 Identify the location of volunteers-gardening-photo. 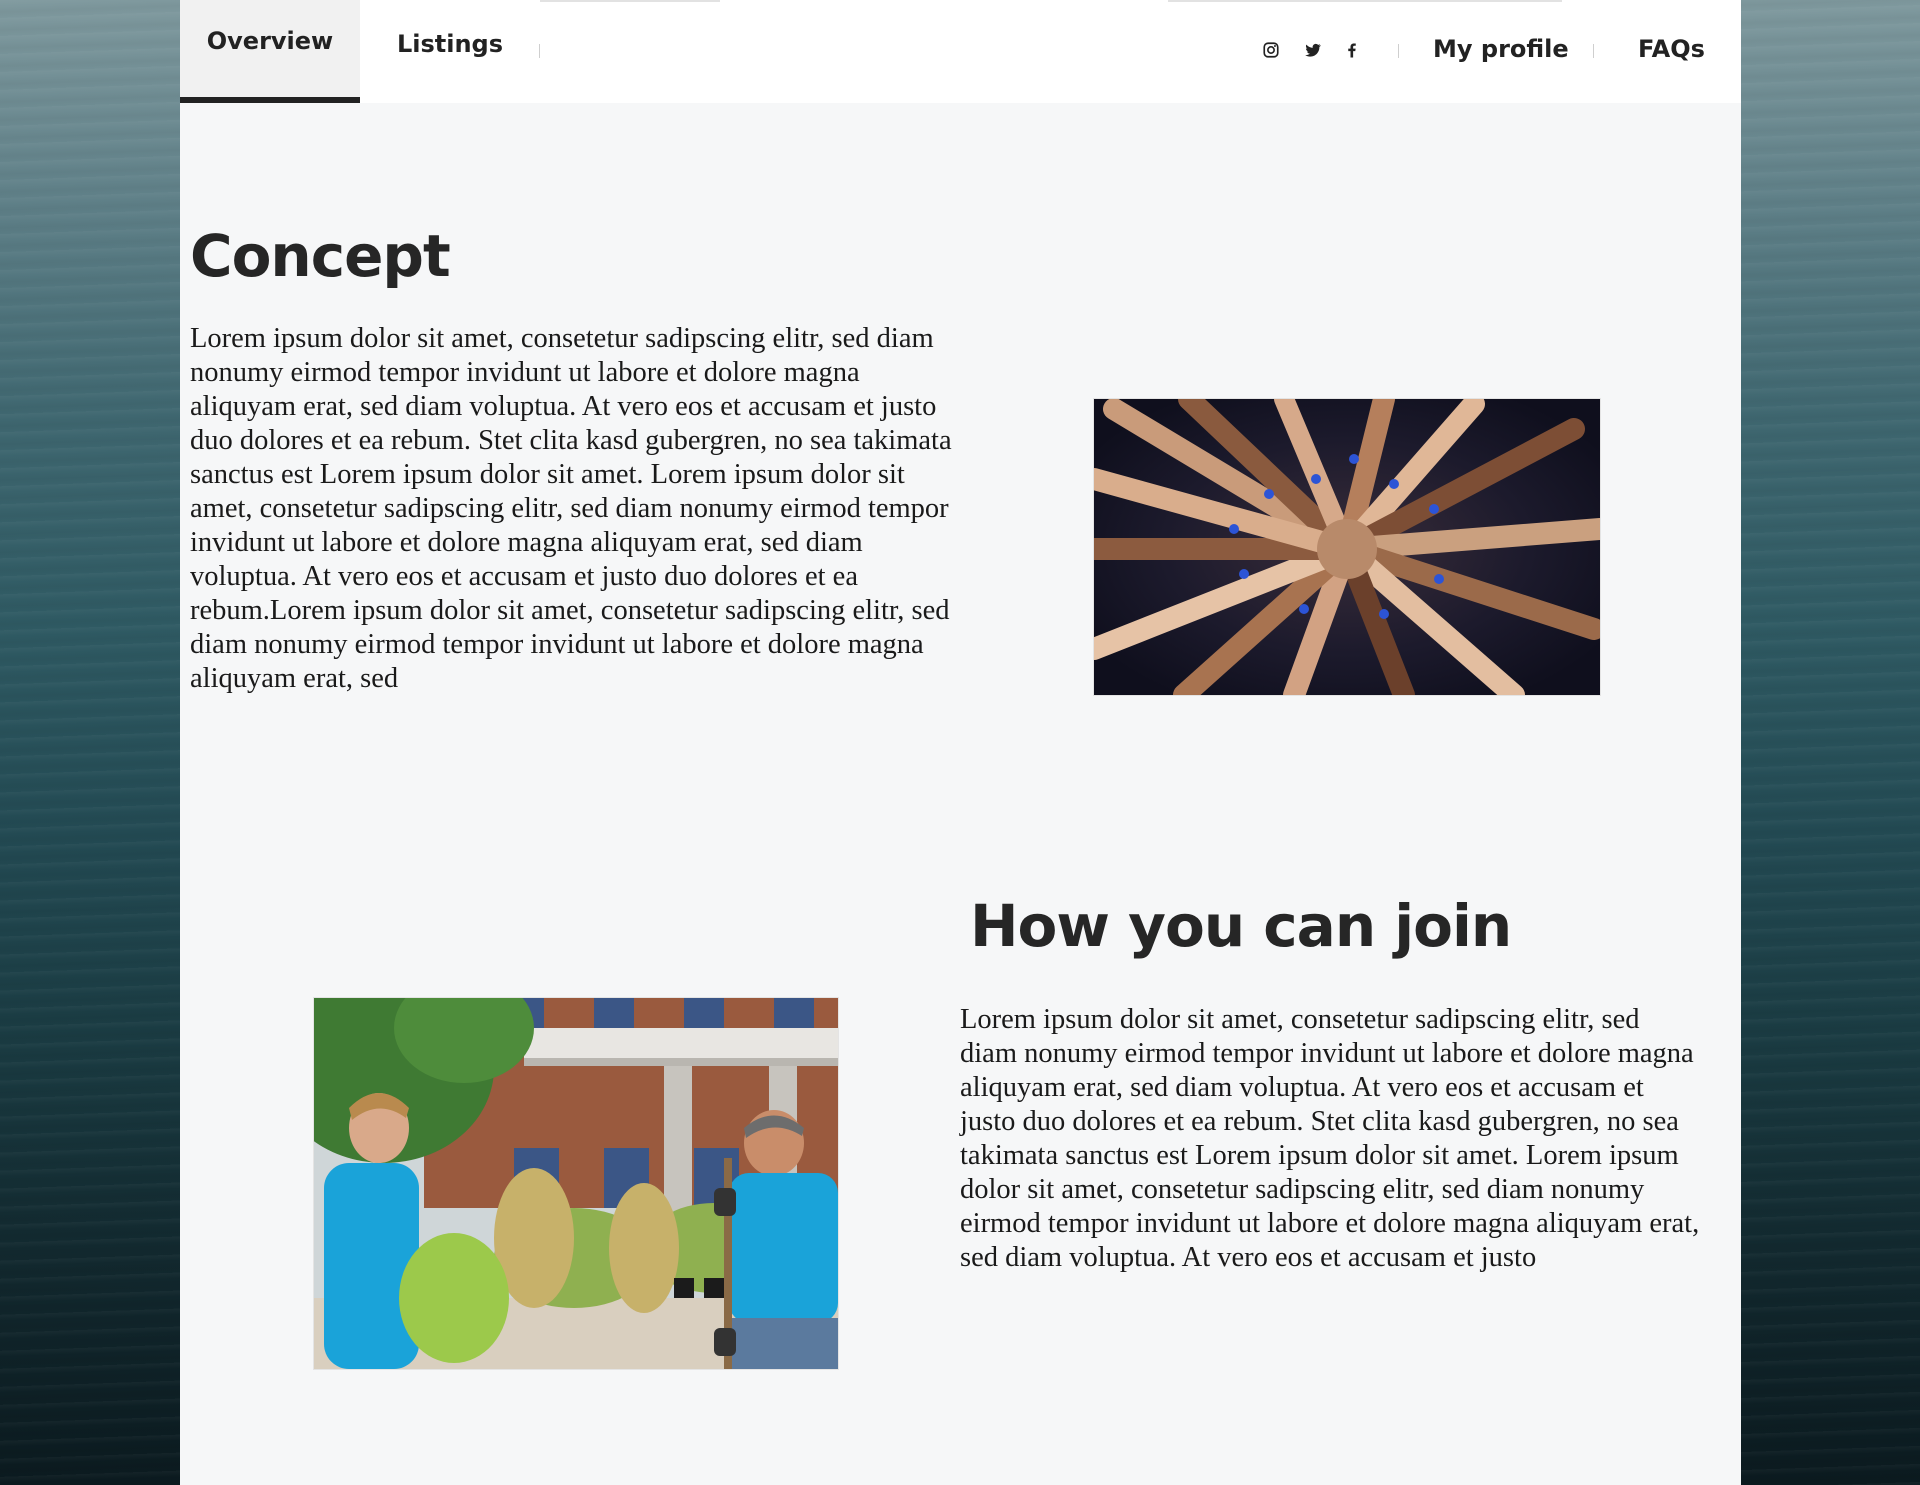
(576, 1183).